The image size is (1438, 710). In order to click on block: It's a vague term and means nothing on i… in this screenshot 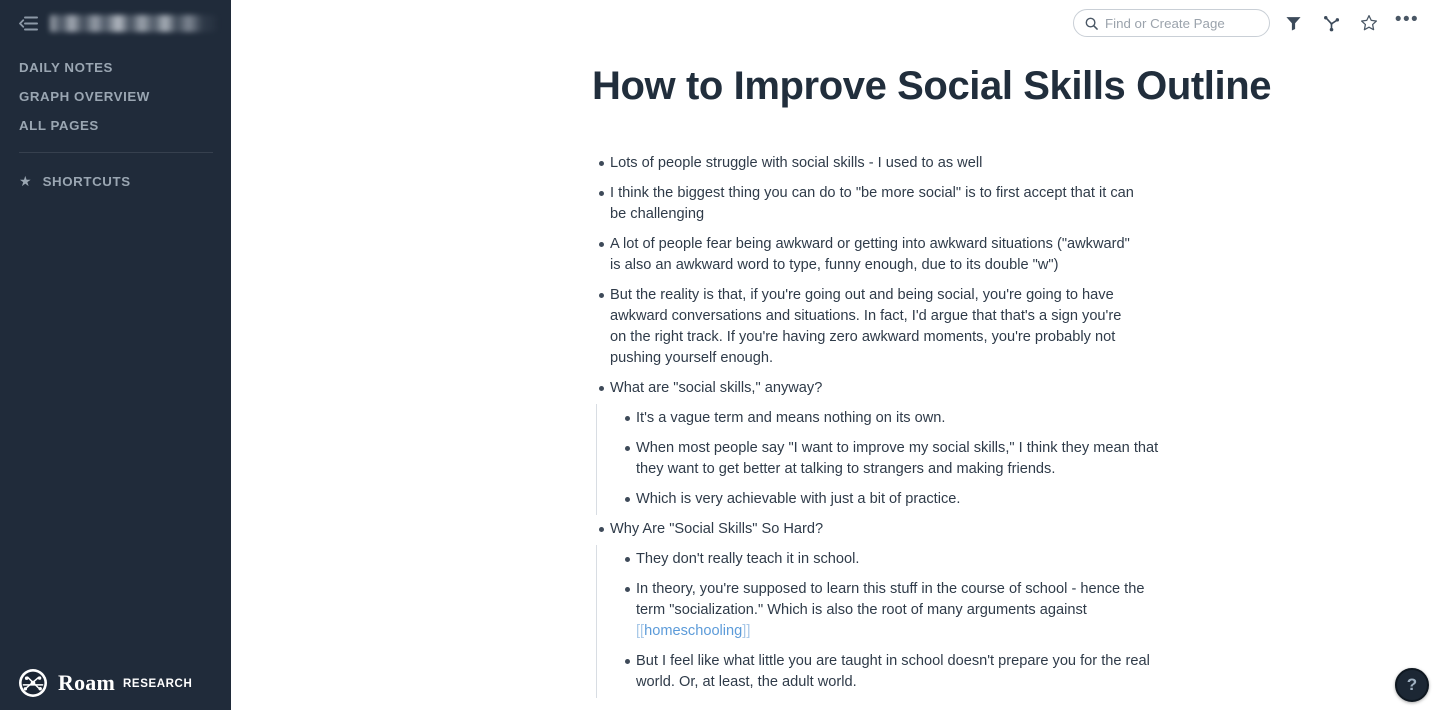, I will do `click(1028, 419)`.